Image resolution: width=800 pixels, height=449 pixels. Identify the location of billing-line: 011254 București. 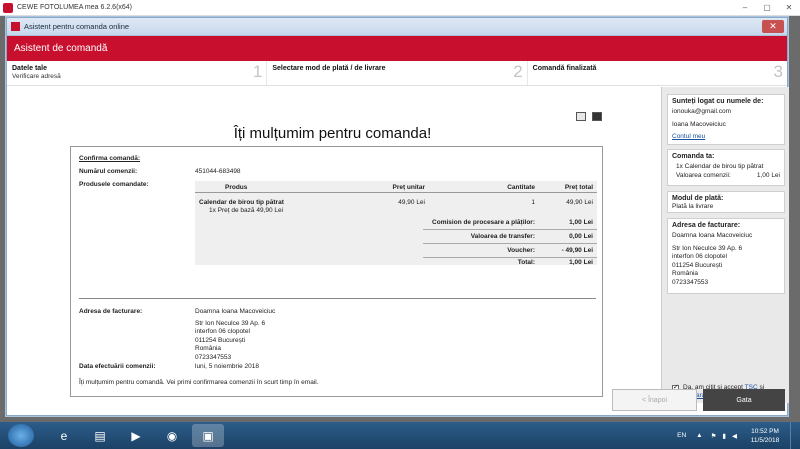
(220, 340).